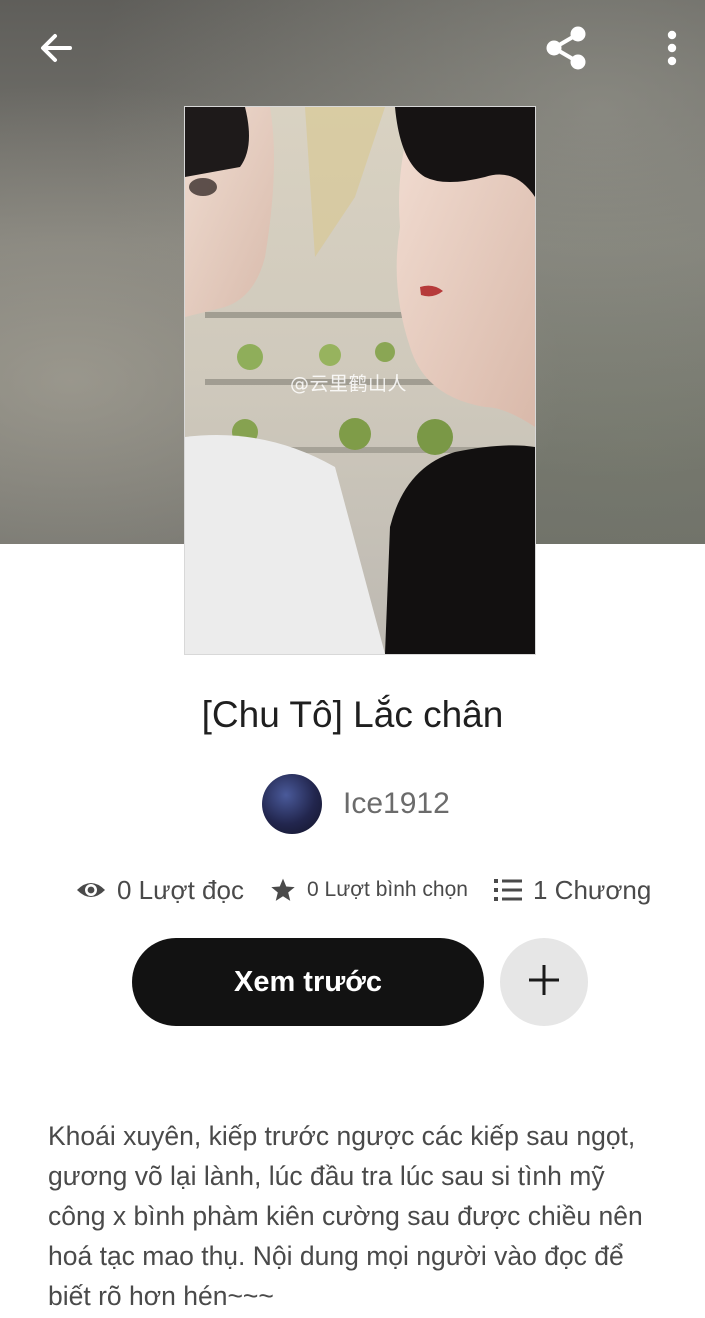  I want to click on story-stats: 0 Lượt đọc 0 Lượt bình chọn 1 Chương, so click(352, 890).